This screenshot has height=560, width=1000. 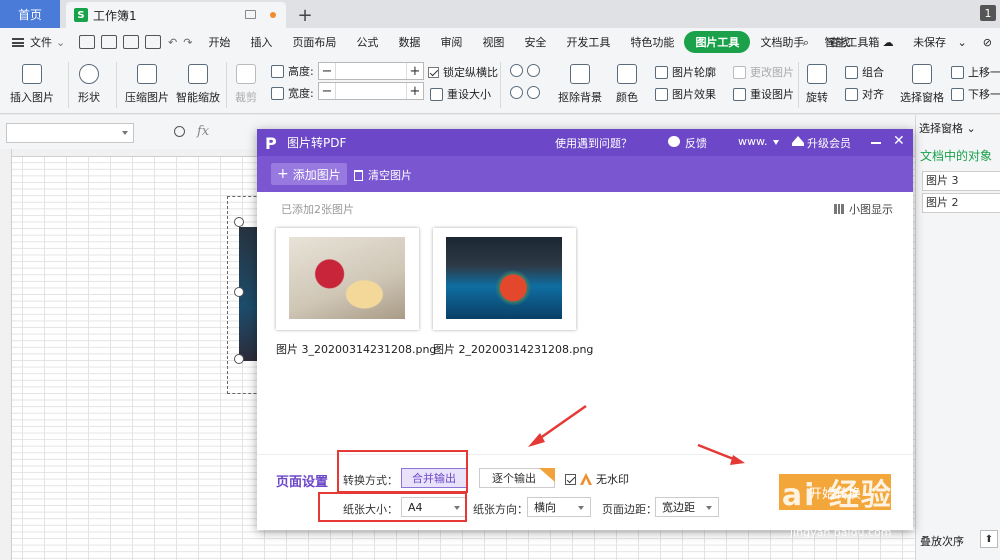 I want to click on width-stepper: − +, so click(x=371, y=91).